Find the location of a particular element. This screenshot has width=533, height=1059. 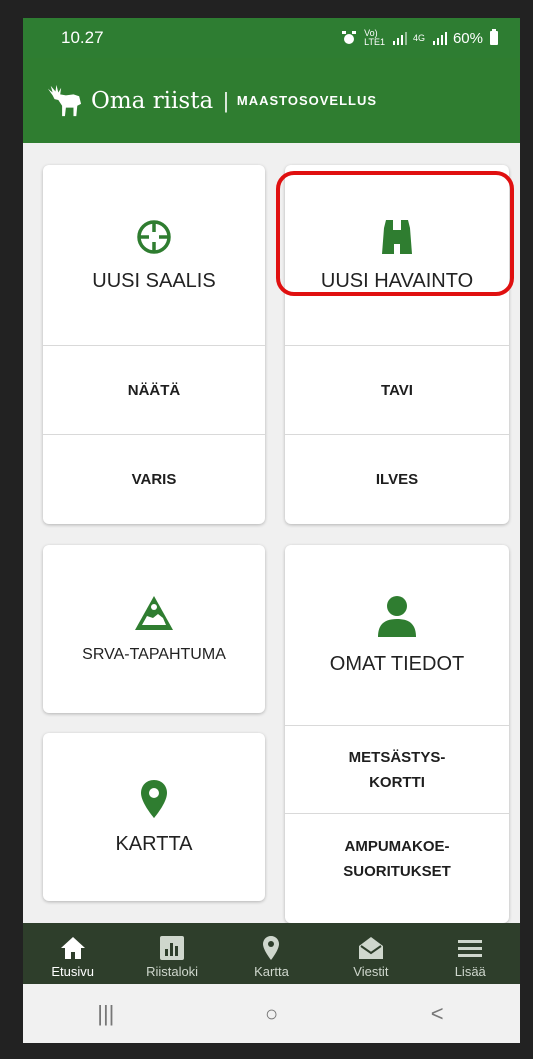

map-button: KARTTA is located at coordinates (154, 817).